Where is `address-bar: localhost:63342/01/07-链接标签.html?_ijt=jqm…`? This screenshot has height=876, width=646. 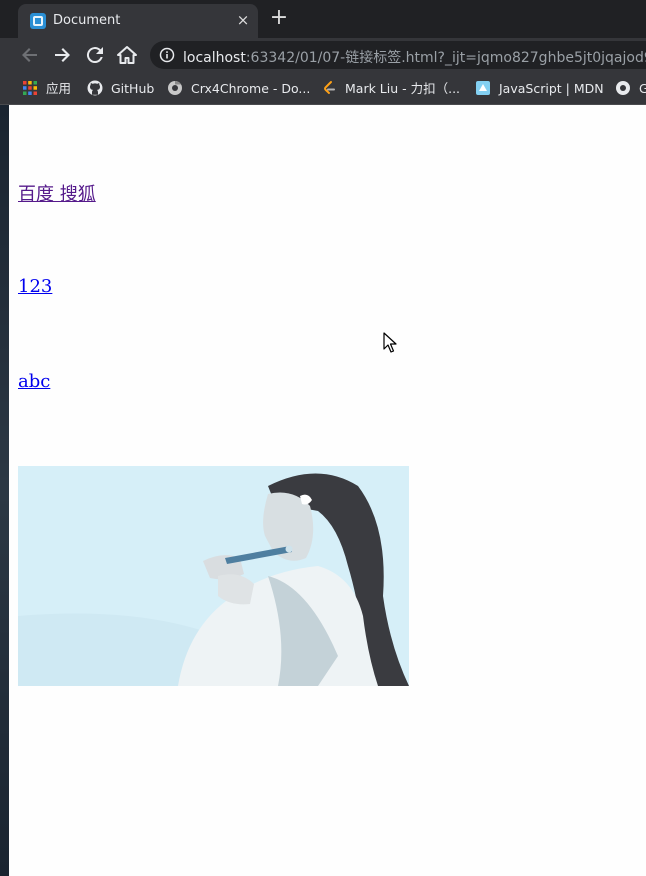 address-bar: localhost:63342/01/07-链接标签.html?_ijt=jqm… is located at coordinates (398, 55).